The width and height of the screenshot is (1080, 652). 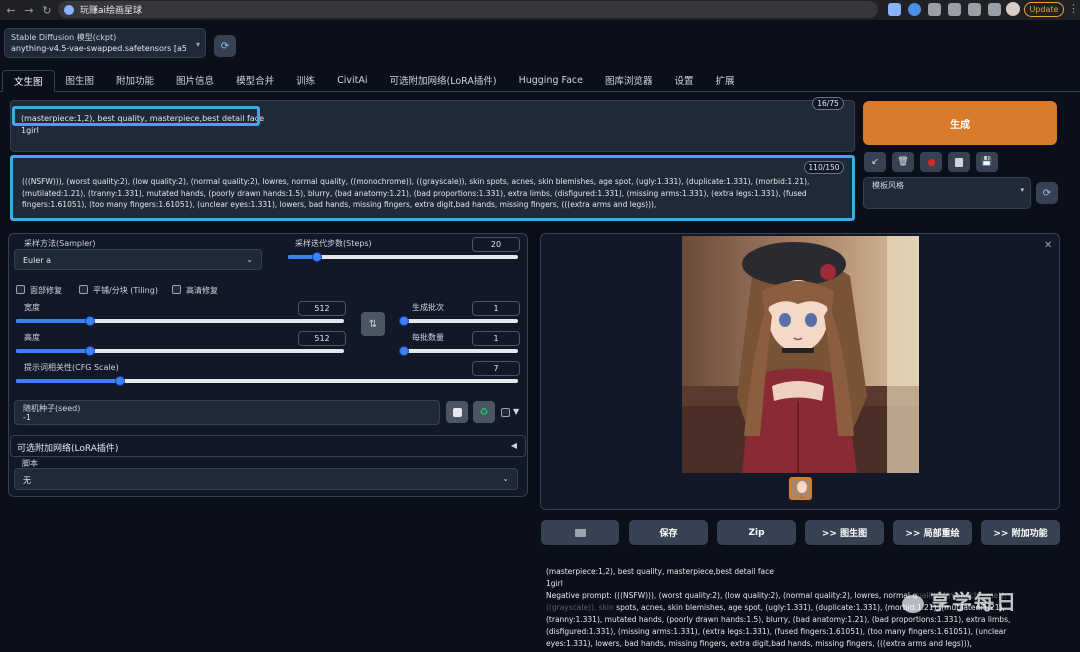 What do you see at coordinates (1073, 8) in the screenshot?
I see `menu-icon: ⋮` at bounding box center [1073, 8].